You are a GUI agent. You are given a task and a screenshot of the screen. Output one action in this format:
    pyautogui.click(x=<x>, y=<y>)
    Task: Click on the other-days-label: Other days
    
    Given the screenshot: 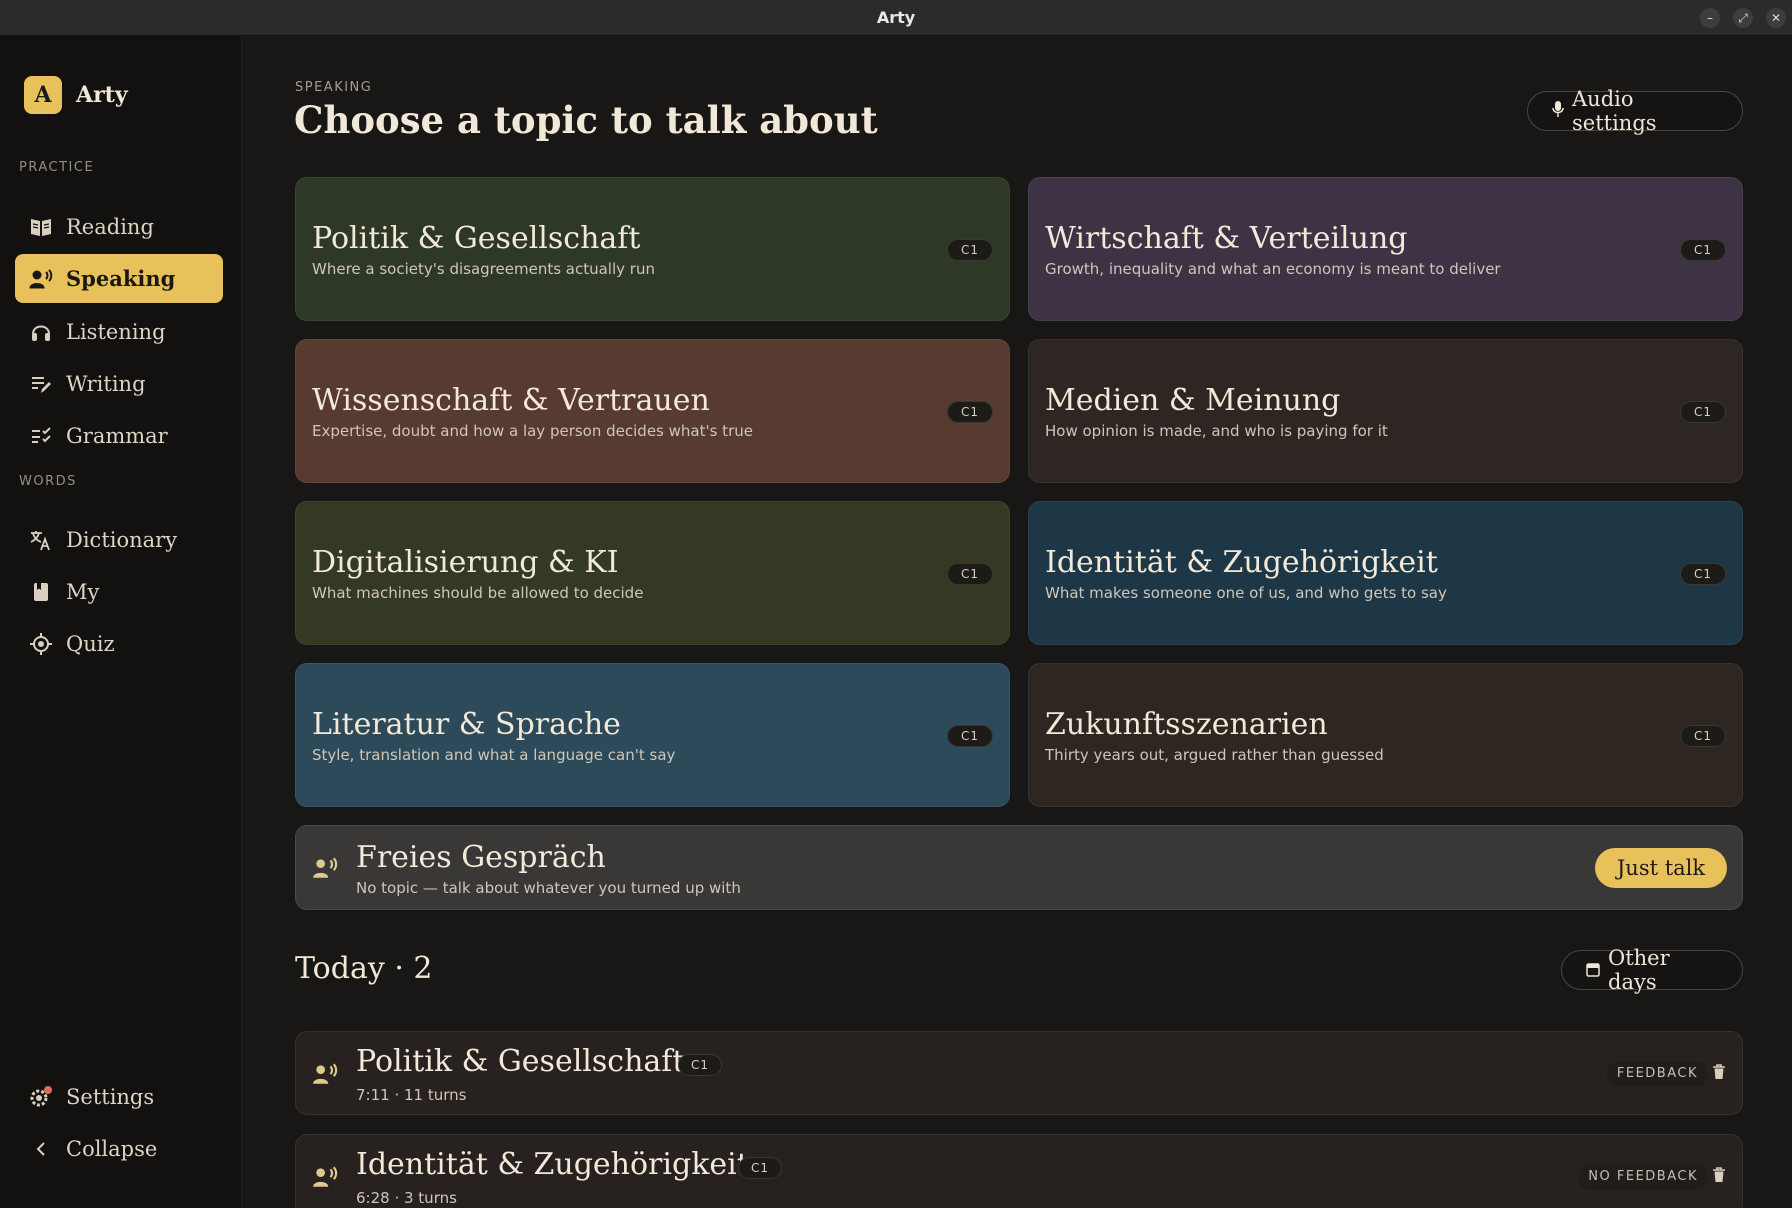 What is the action you would take?
    pyautogui.click(x=1639, y=970)
    